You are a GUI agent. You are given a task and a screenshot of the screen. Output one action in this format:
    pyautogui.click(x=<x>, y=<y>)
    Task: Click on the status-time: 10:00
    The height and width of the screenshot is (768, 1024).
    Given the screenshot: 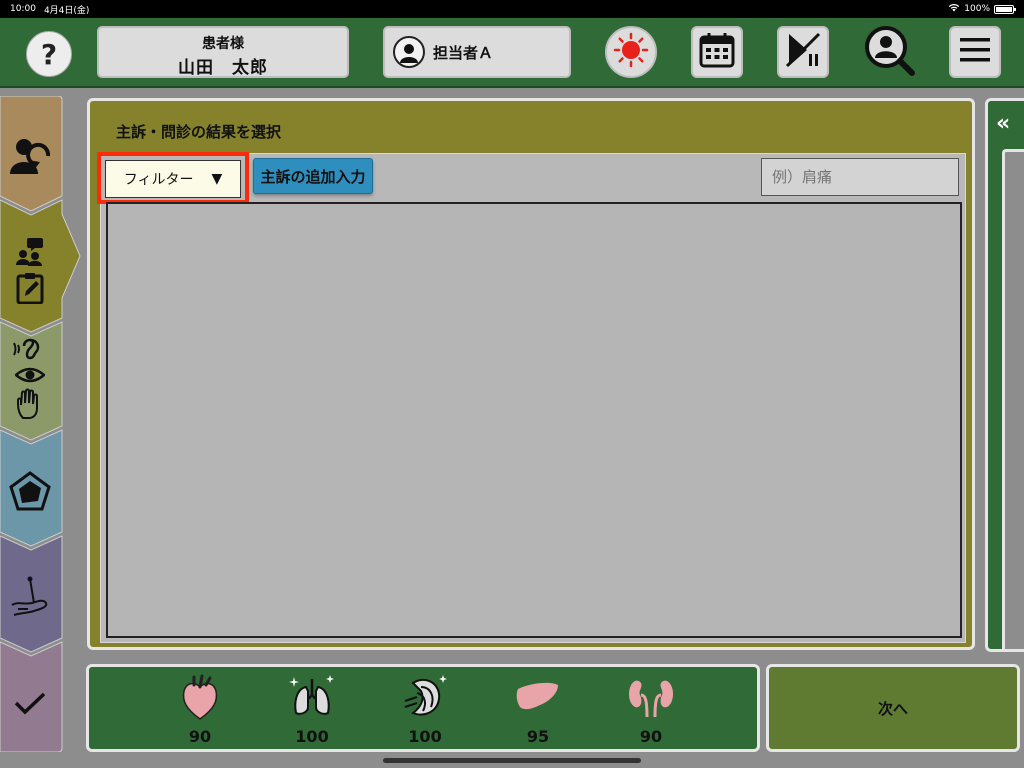 What is the action you would take?
    pyautogui.click(x=23, y=9)
    